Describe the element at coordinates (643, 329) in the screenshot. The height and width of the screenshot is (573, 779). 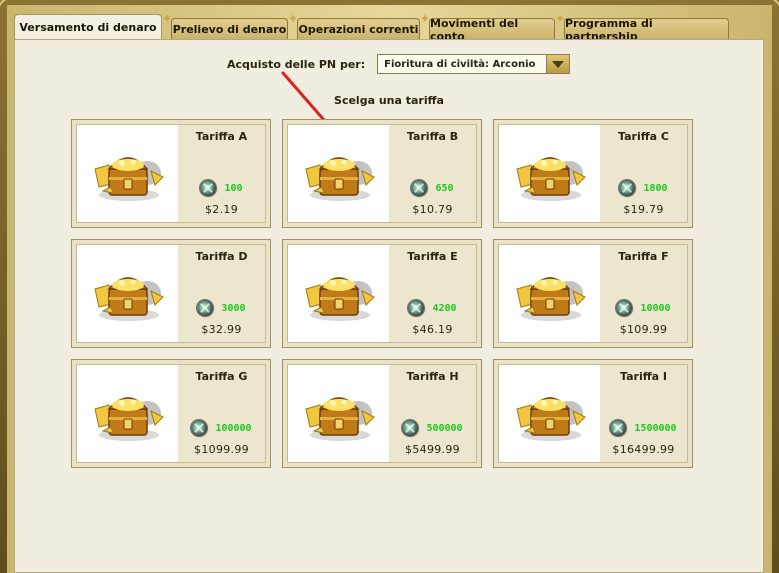
I see `tariff-price: $109.99` at that location.